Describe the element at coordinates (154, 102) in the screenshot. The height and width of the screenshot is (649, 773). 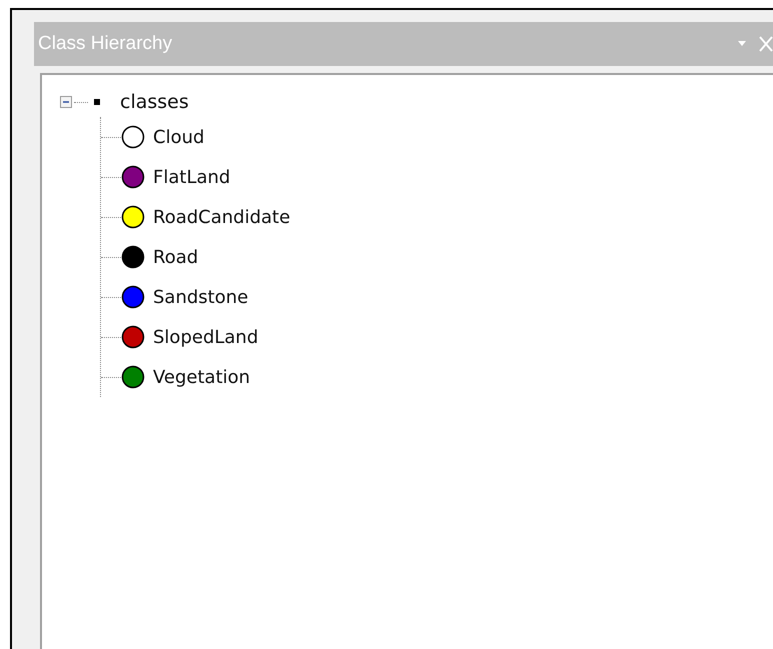
I see `tree-item: classes` at that location.